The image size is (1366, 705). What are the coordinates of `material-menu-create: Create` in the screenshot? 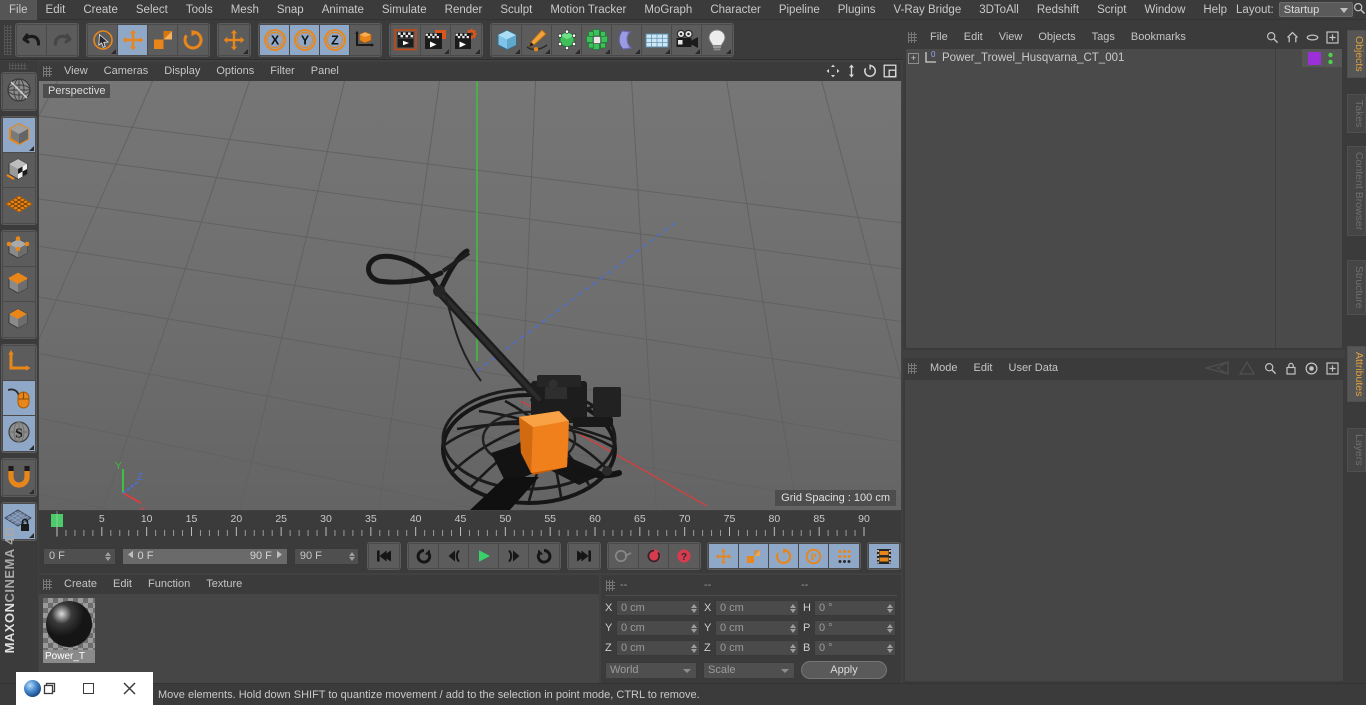 It's located at (80, 584).